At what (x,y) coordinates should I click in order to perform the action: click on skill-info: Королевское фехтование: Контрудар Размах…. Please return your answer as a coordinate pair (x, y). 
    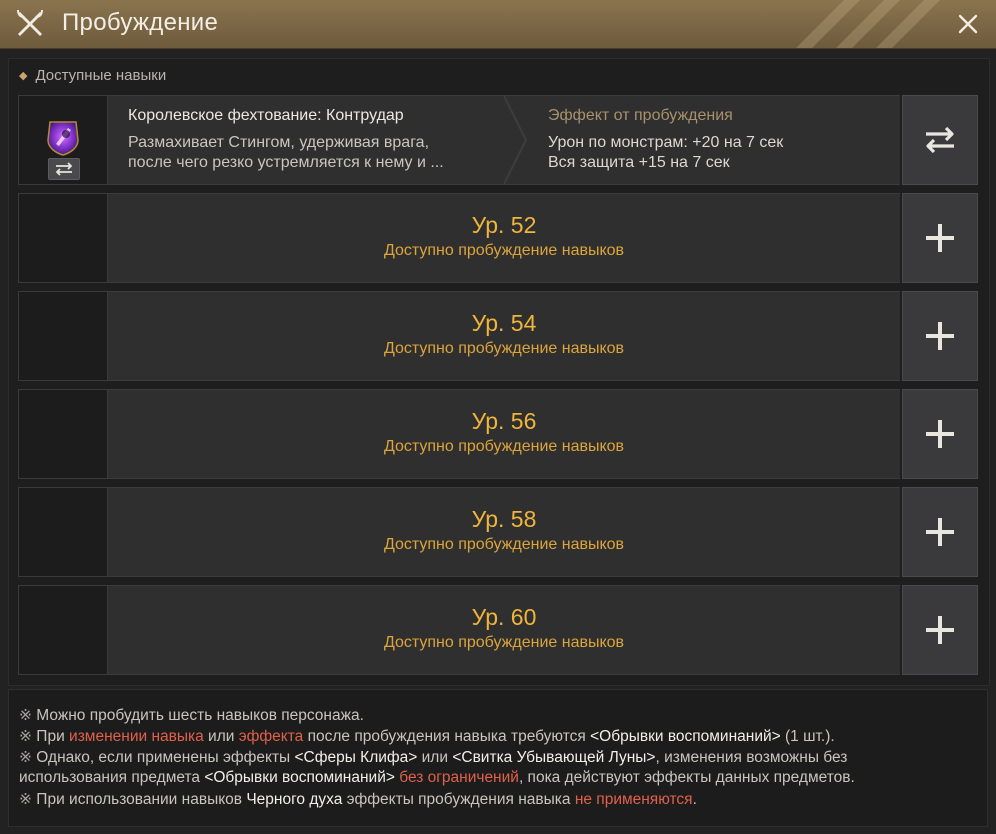
    Looking at the image, I should click on (504, 140).